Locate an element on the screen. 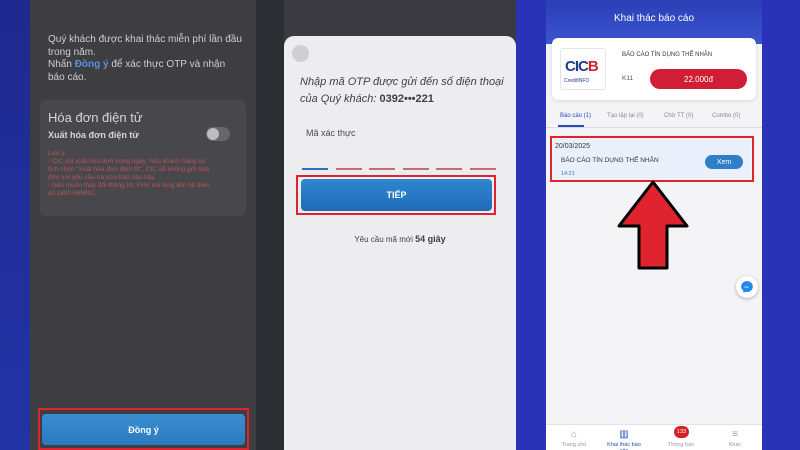 The width and height of the screenshot is (800, 450). otp-phone-number: 0392•••221 is located at coordinates (406, 99).